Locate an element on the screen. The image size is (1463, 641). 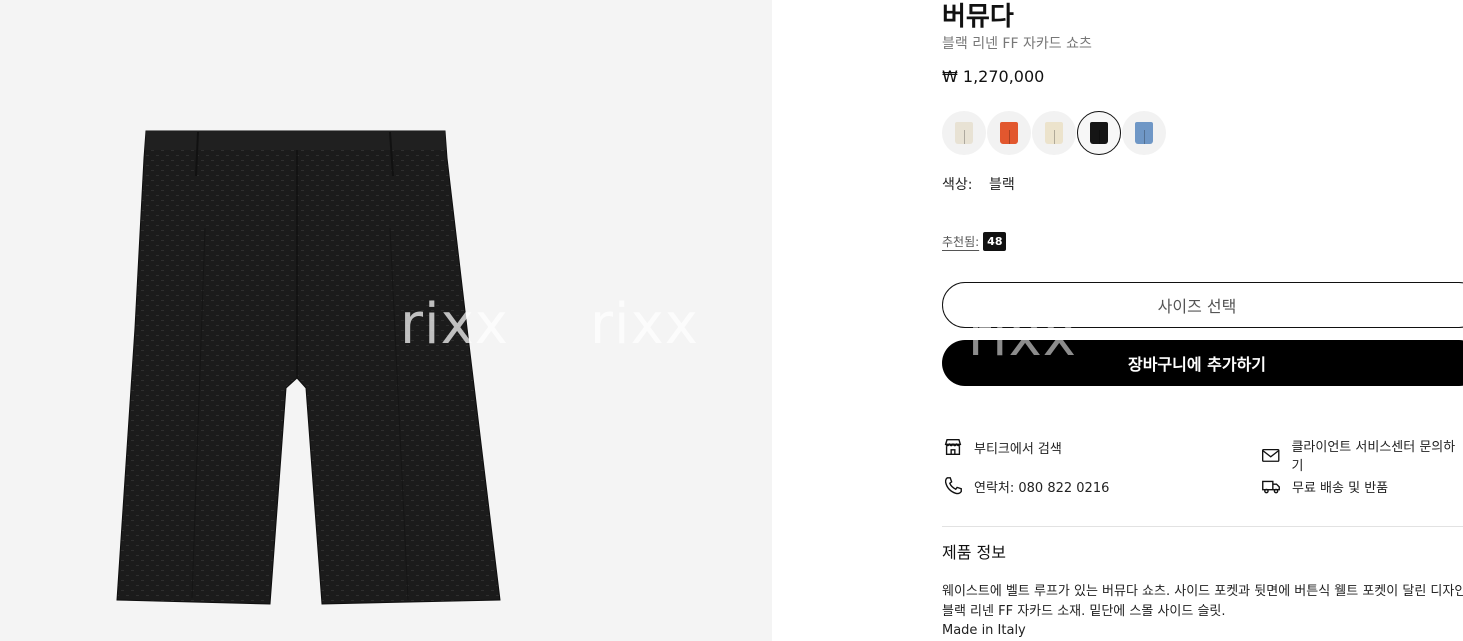
size-select-button: 사이즈 선택 is located at coordinates (1202, 305).